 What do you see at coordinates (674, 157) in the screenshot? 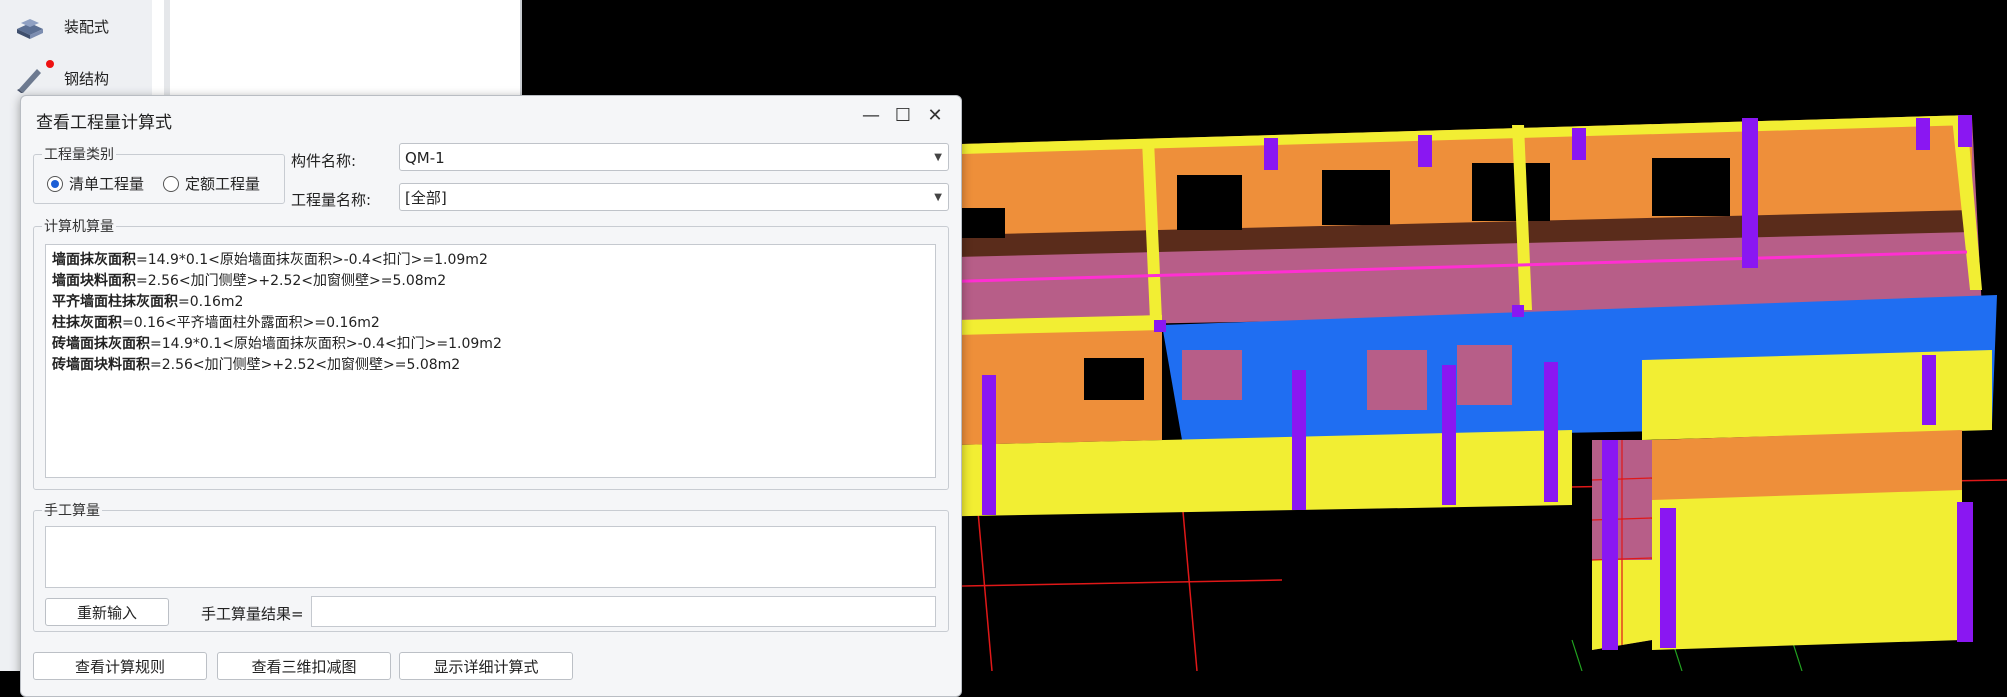
I see `component-name-select: QM-1 ▼` at bounding box center [674, 157].